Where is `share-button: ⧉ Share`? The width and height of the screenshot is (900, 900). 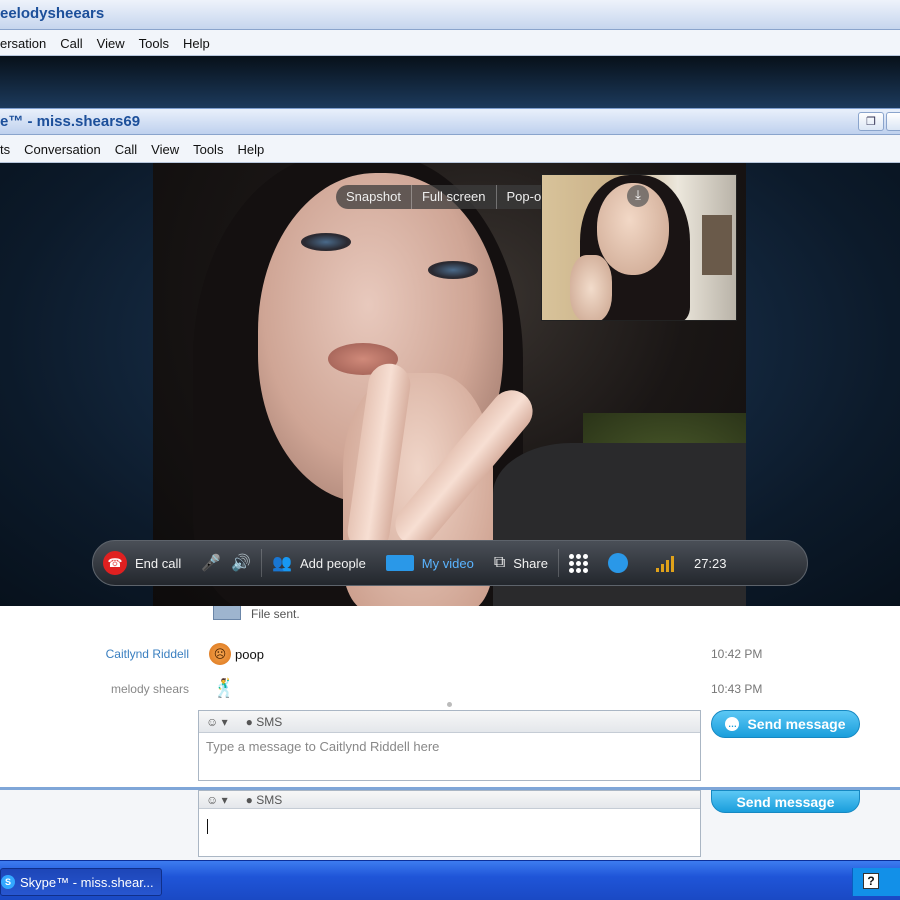
share-button: ⧉ Share is located at coordinates (521, 563).